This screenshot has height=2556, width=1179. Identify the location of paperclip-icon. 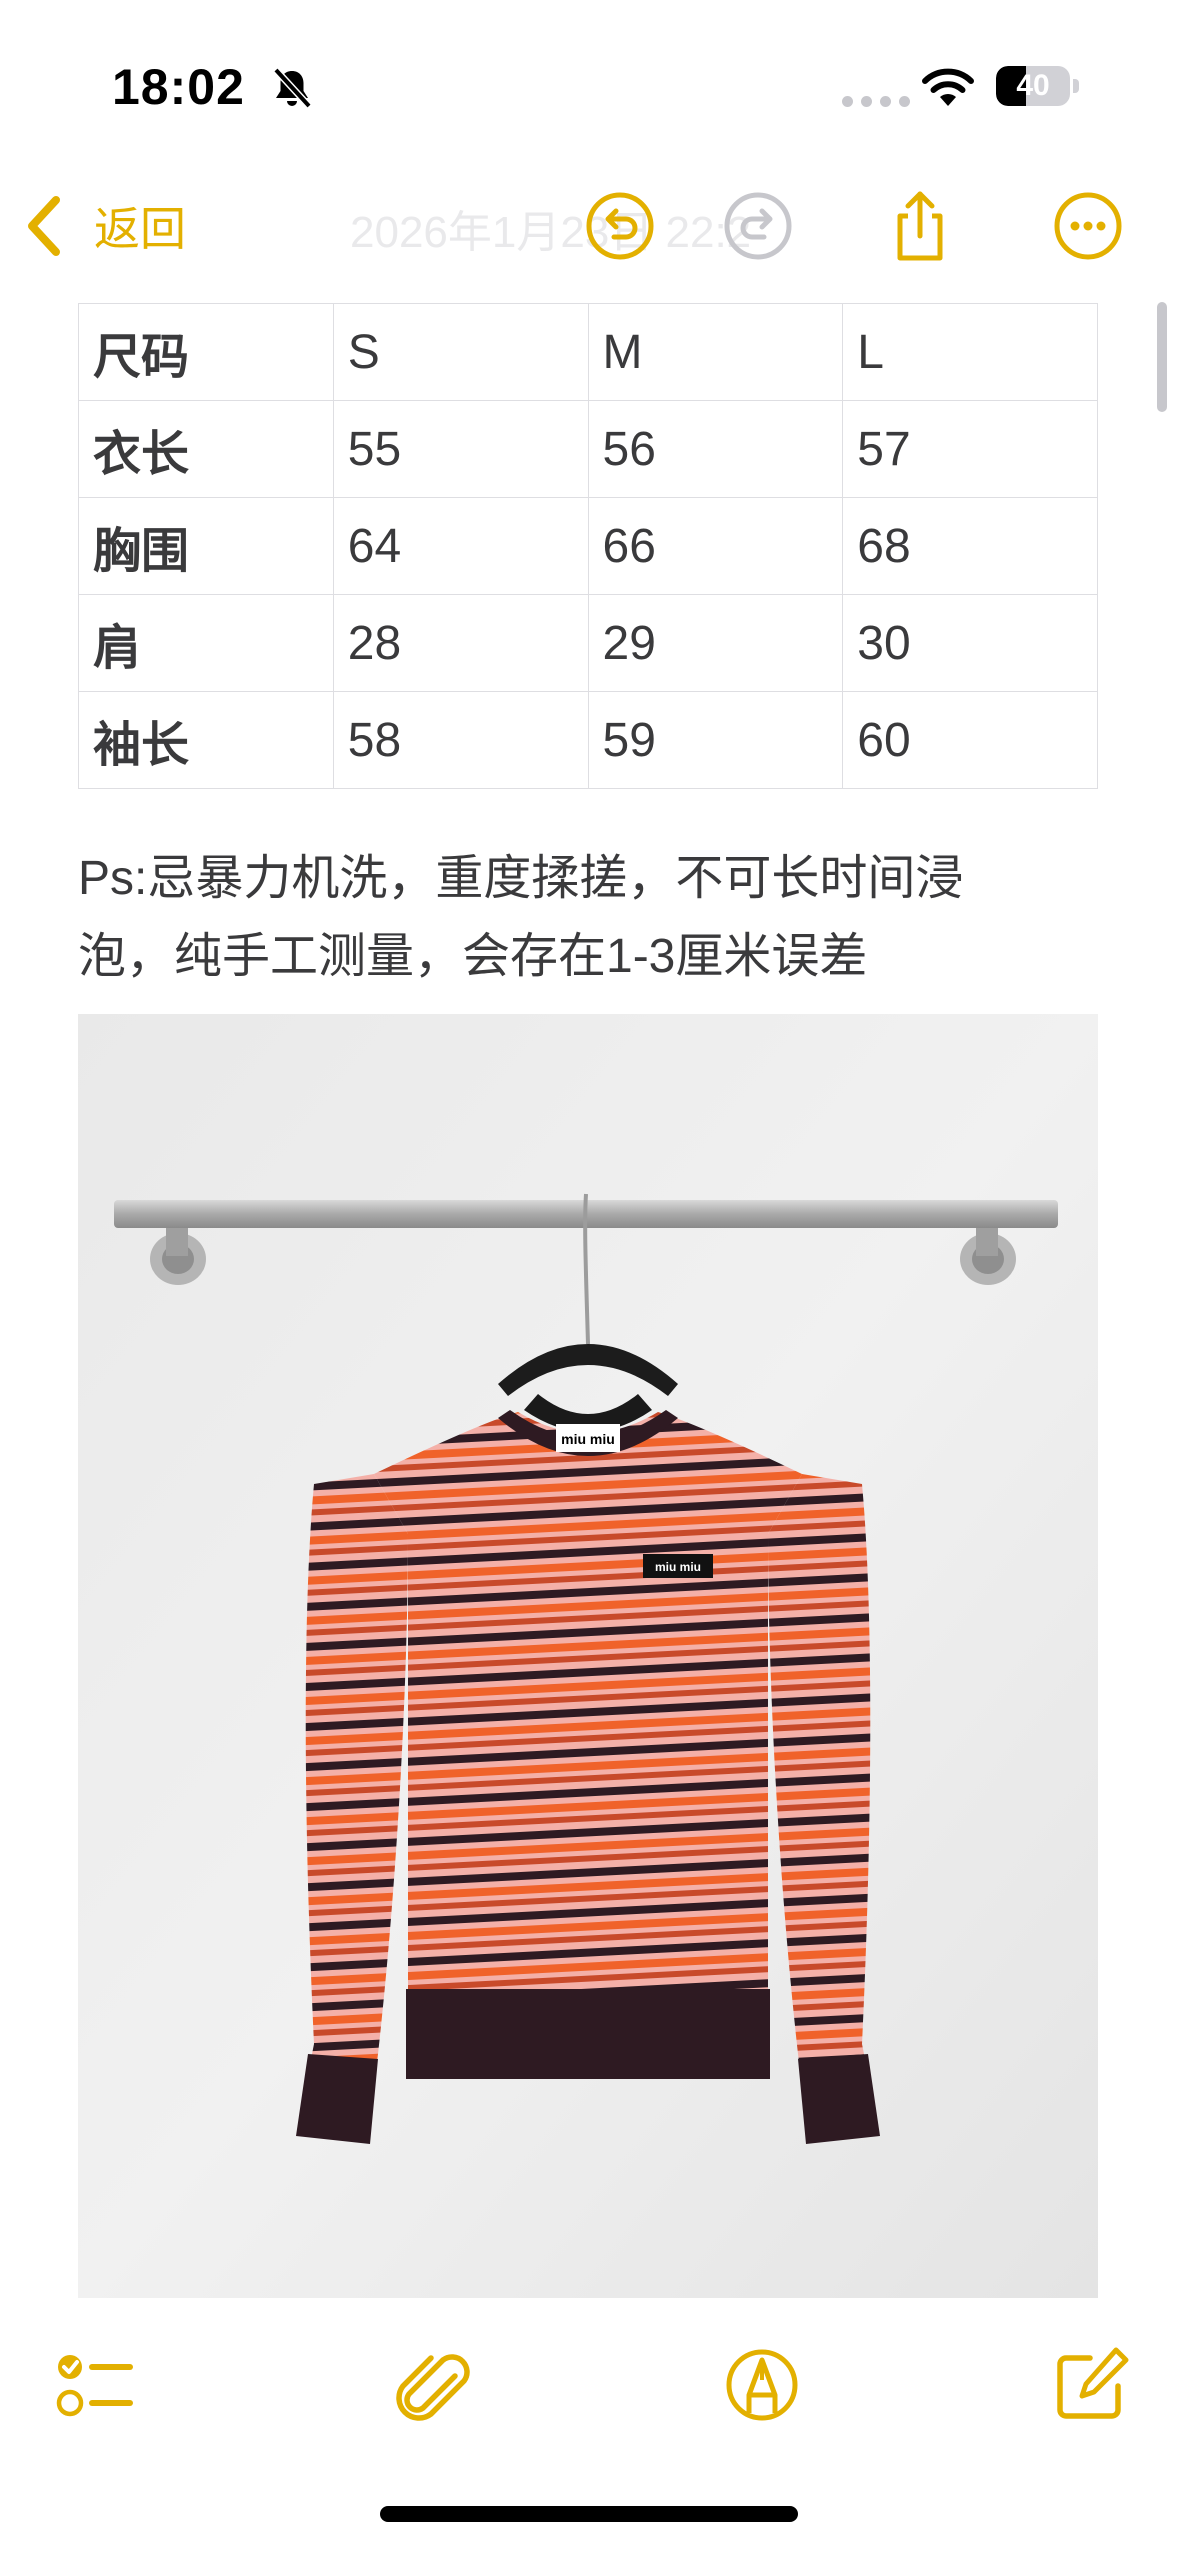
(430, 2385).